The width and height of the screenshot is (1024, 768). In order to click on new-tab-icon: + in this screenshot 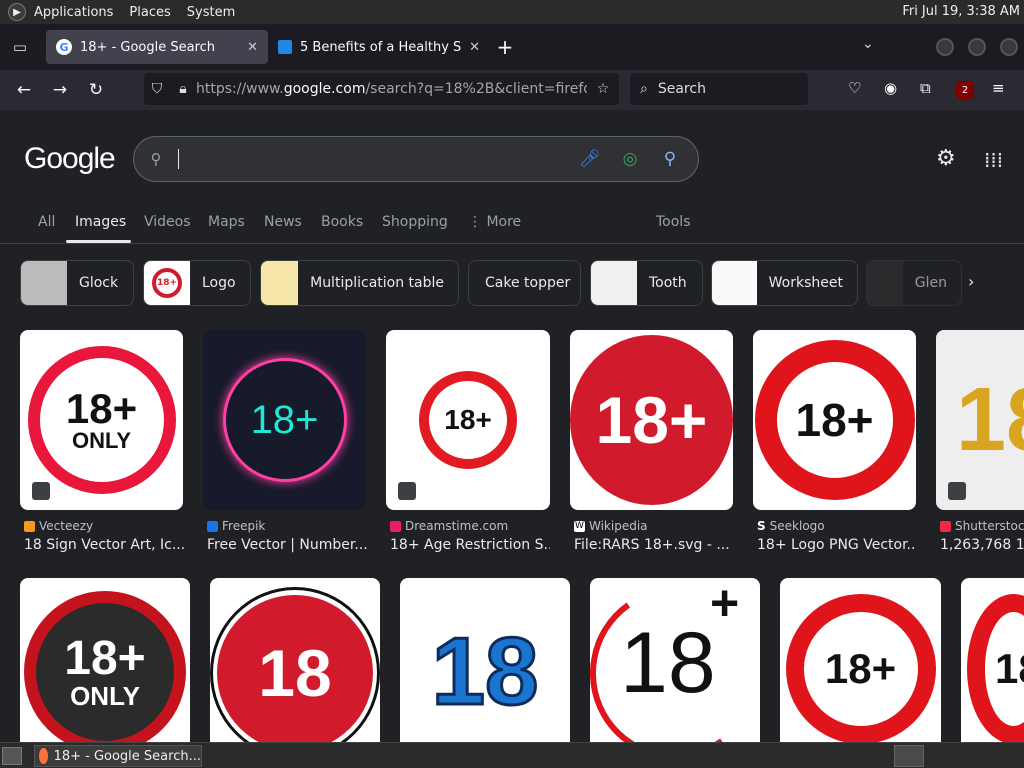, I will do `click(505, 47)`.